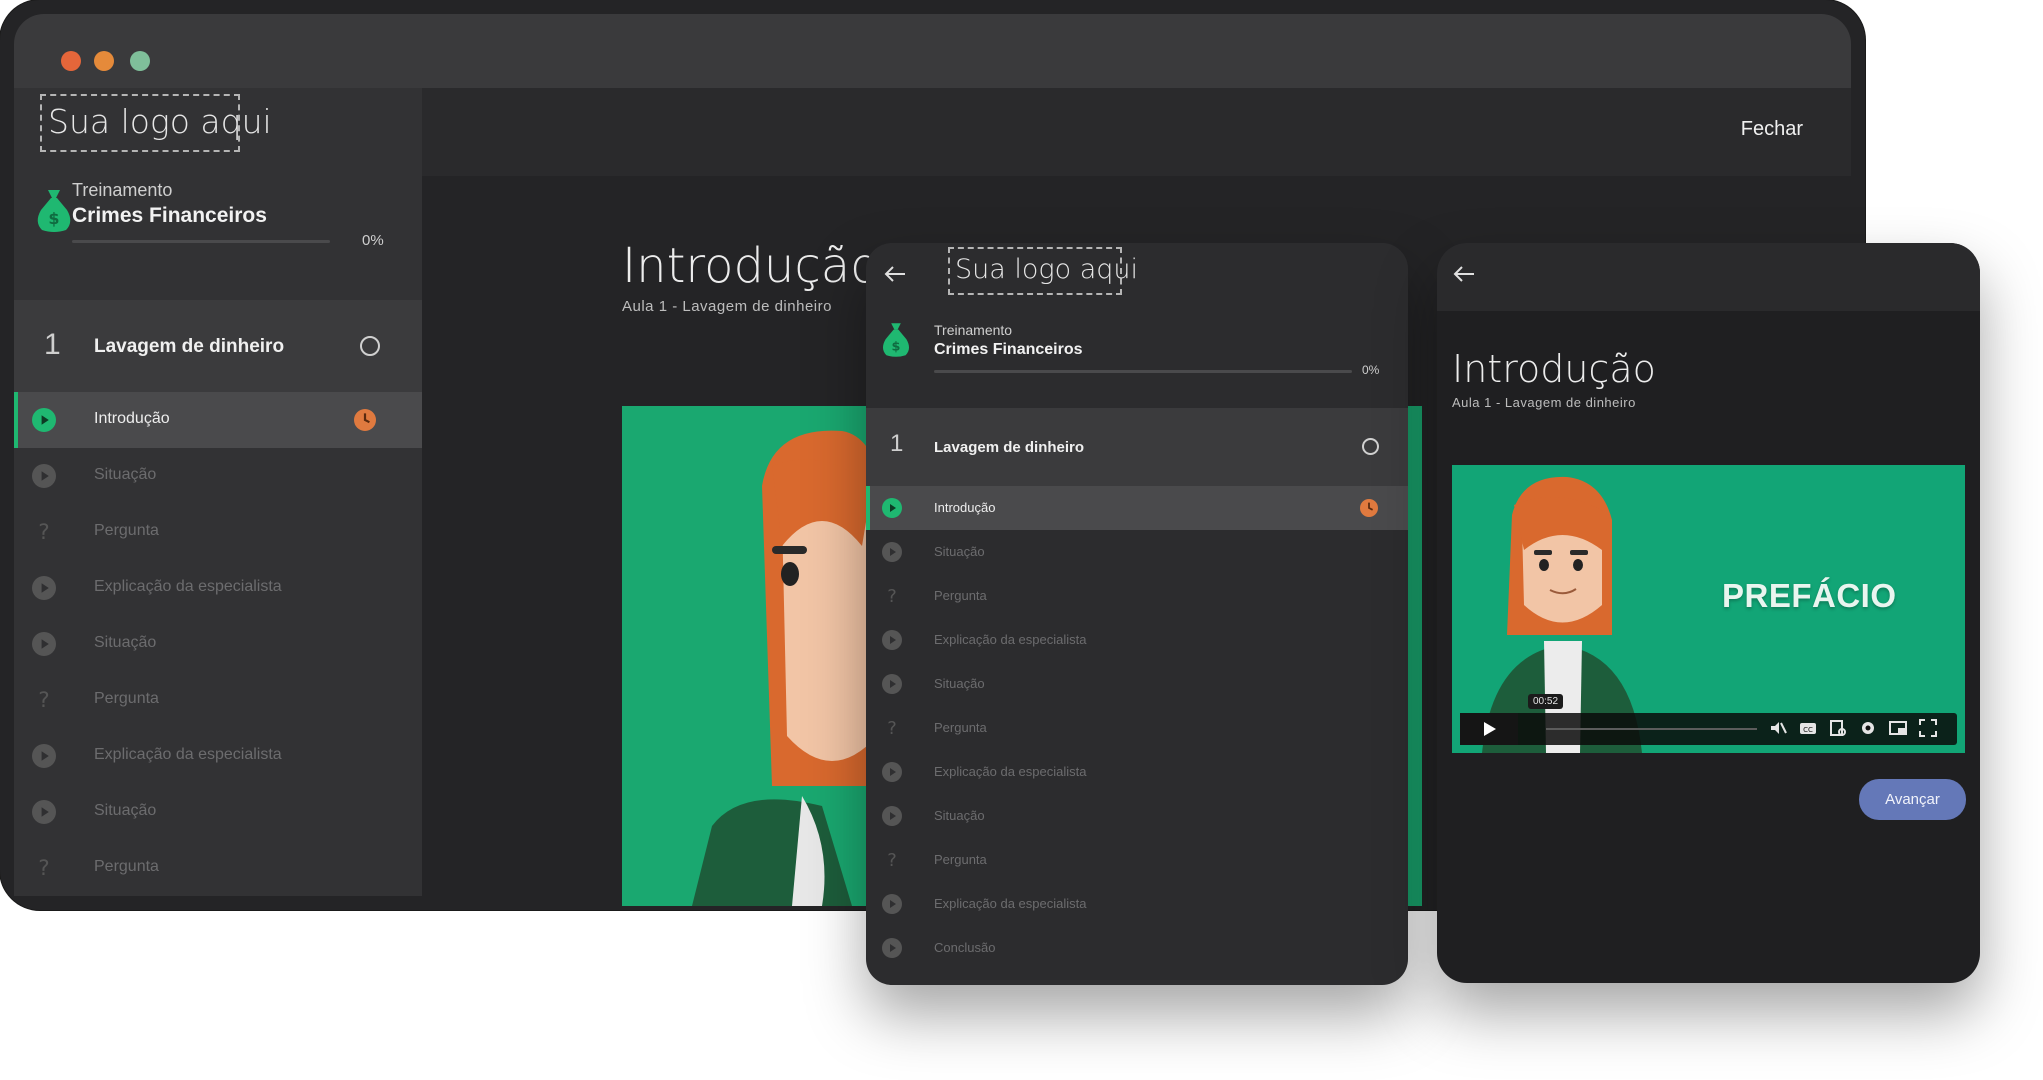 This screenshot has width=2043, height=1080. Describe the element at coordinates (1651, 729) in the screenshot. I see `video-scrubber` at that location.